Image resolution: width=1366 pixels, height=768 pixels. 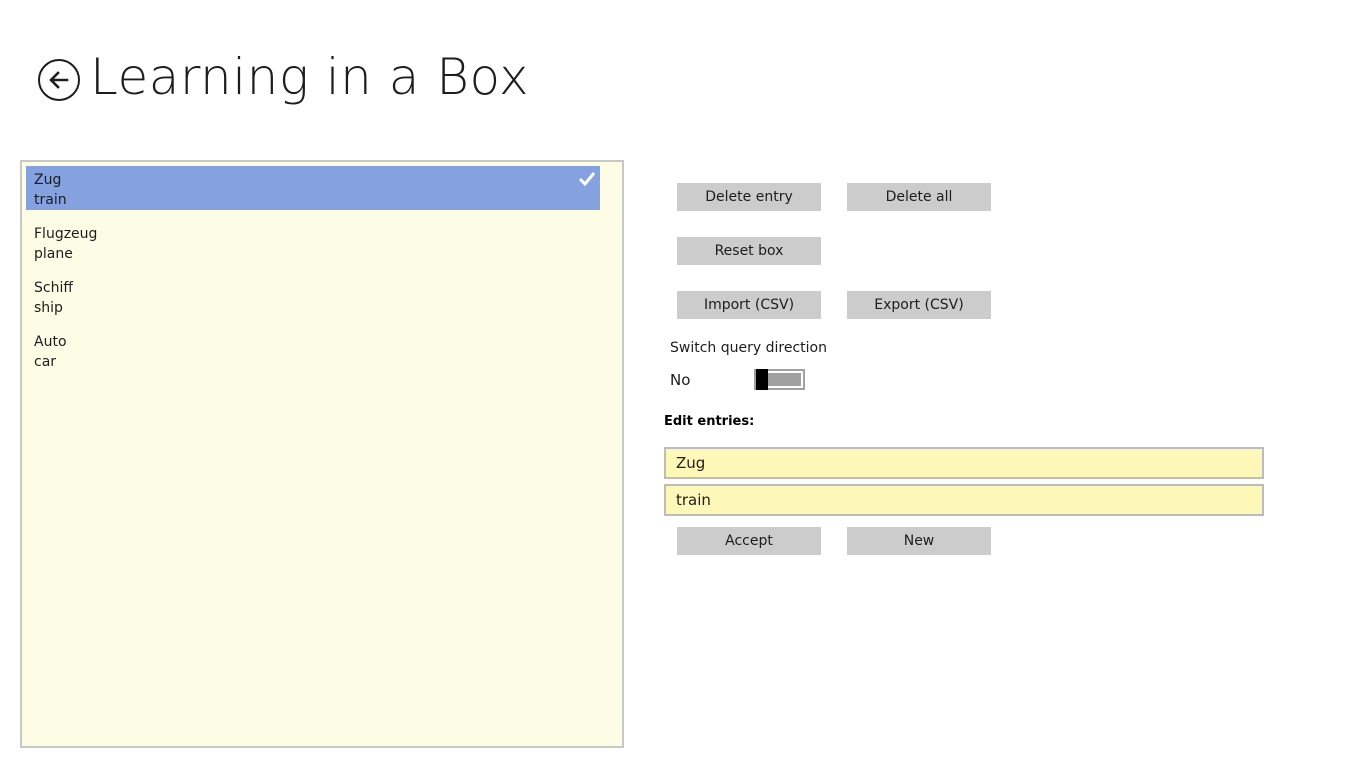 What do you see at coordinates (919, 305) in the screenshot?
I see `export-csv-button: Export (CSV)` at bounding box center [919, 305].